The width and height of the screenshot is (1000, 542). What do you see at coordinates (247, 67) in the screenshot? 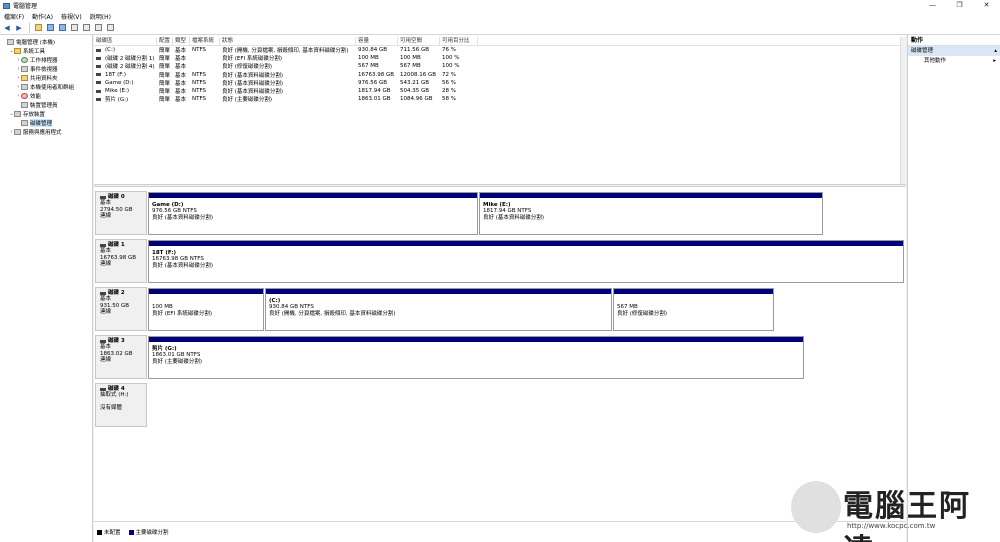
I see `table-cell: 良好 (修復磁碟分割)` at bounding box center [247, 67].